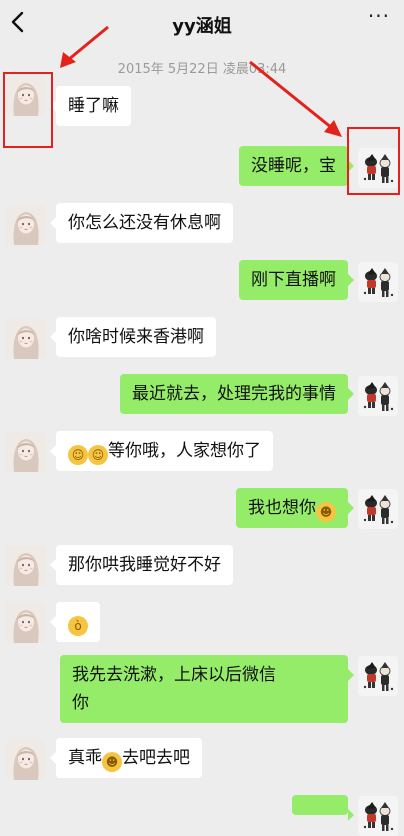 This screenshot has height=836, width=404. Describe the element at coordinates (184, 451) in the screenshot. I see `message-text: 等你哦，人家想你了` at that location.